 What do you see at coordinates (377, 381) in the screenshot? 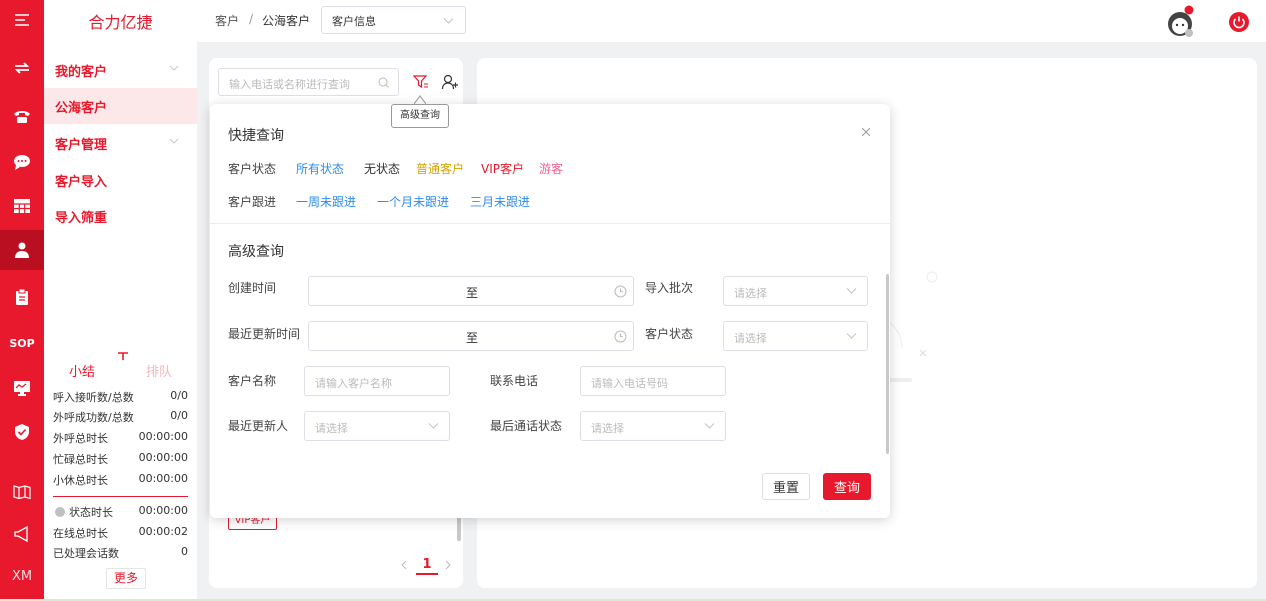
I see `cust-name-input: 请输入客户名称` at bounding box center [377, 381].